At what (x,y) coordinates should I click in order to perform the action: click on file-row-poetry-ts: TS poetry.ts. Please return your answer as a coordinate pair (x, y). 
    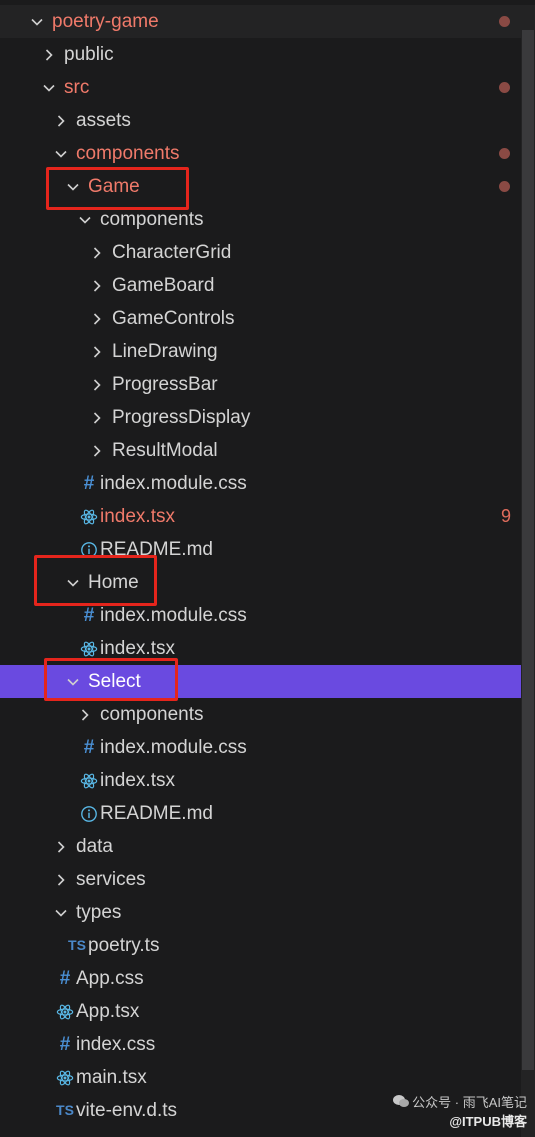
    Looking at the image, I should click on (267, 945).